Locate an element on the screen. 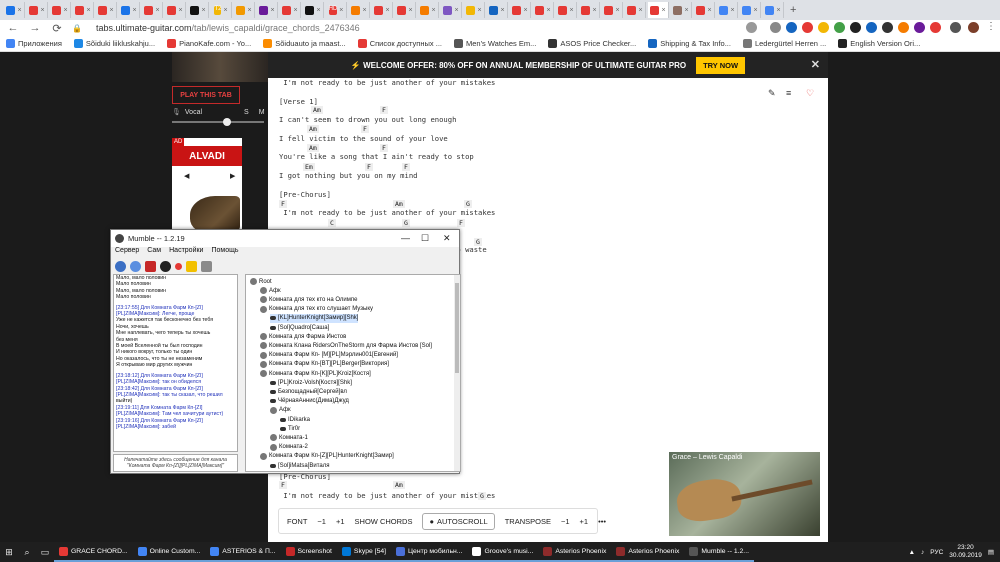 This screenshot has width=1000, height=562. user-entry: [PL]Kroiz-Volsh[Костя][Shk] is located at coordinates (311, 382).